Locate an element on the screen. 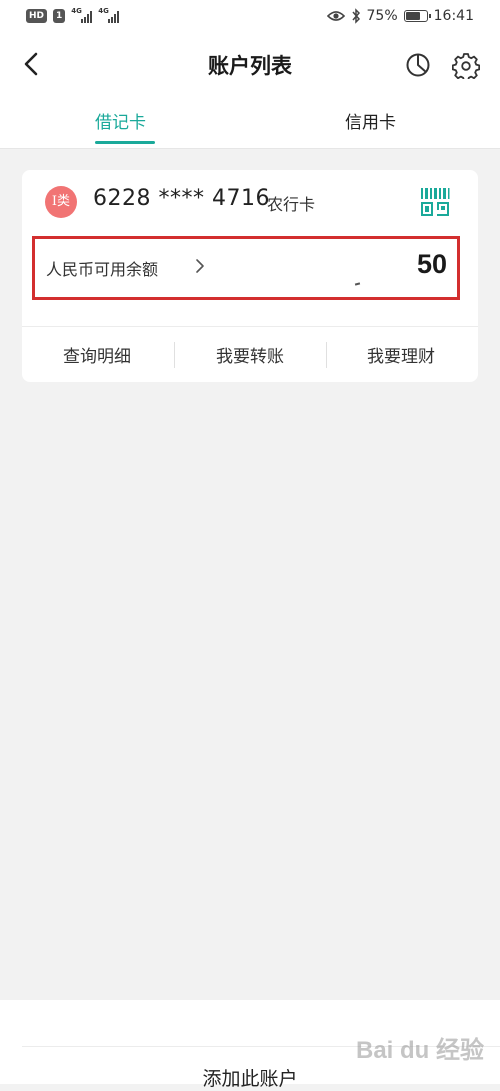  account-type-badge: I类 is located at coordinates (61, 202).